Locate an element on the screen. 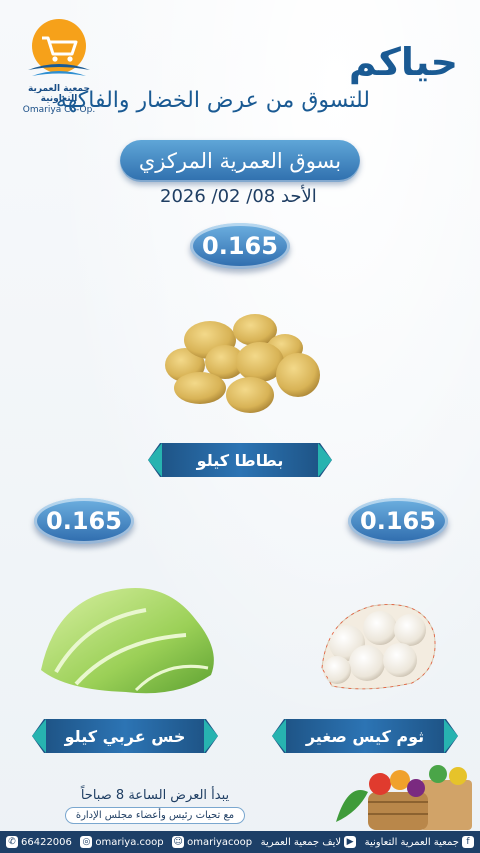 The image size is (480, 853). garlic-bag-image is located at coordinates (377, 647).